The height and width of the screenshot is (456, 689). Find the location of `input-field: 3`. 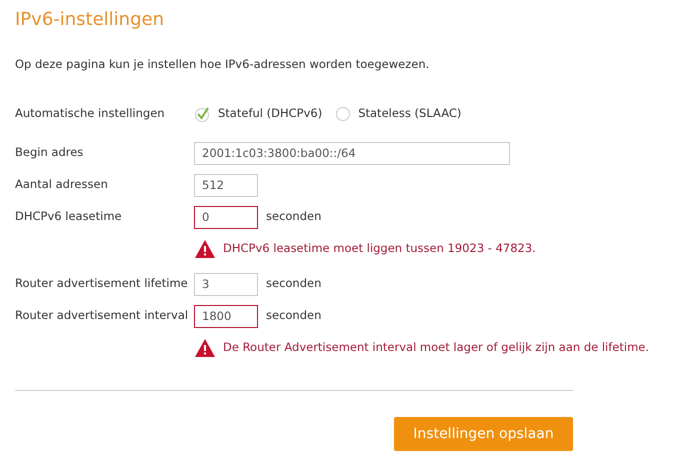

input-field: 3 is located at coordinates (226, 284).